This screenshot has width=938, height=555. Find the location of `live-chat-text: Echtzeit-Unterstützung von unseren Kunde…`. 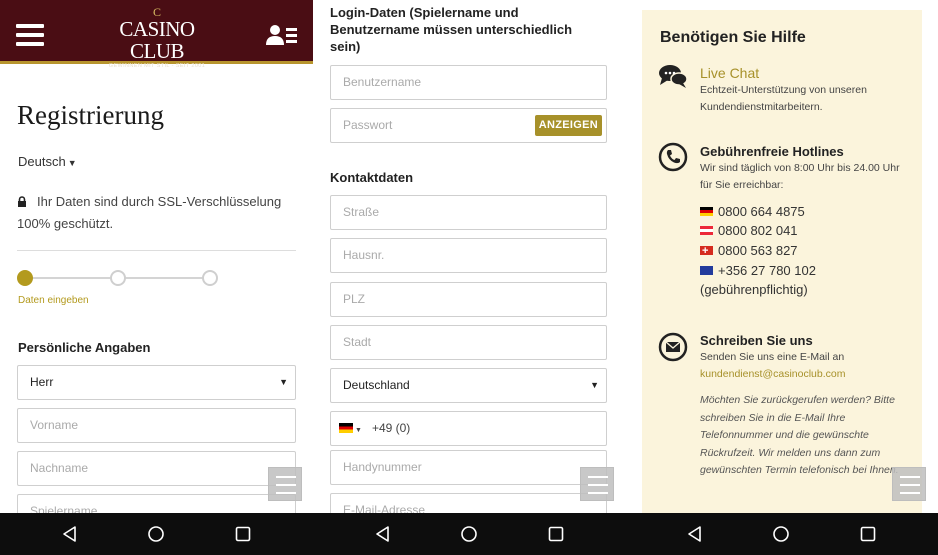

live-chat-text: Echtzeit-Unterstützung von unseren Kunde… is located at coordinates (783, 98).